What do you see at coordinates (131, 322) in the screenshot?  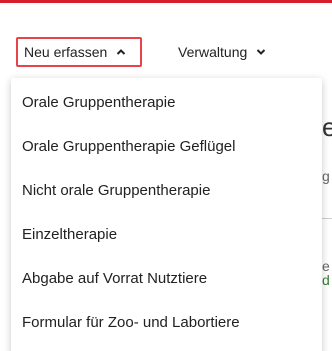 I see `menu-item-label: Formular für Zoo- und Labortiere` at bounding box center [131, 322].